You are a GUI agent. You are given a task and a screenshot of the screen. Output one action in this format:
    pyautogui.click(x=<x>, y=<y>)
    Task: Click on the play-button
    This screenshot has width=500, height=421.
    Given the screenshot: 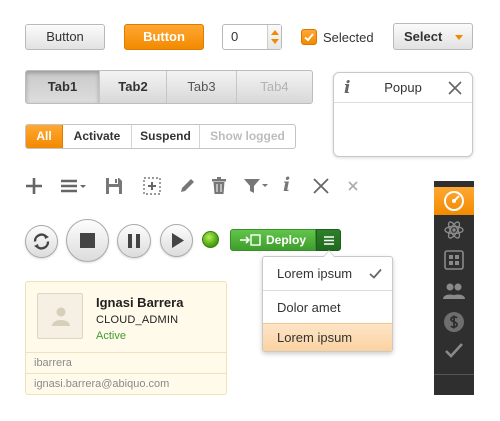 What is the action you would take?
    pyautogui.click(x=176, y=240)
    